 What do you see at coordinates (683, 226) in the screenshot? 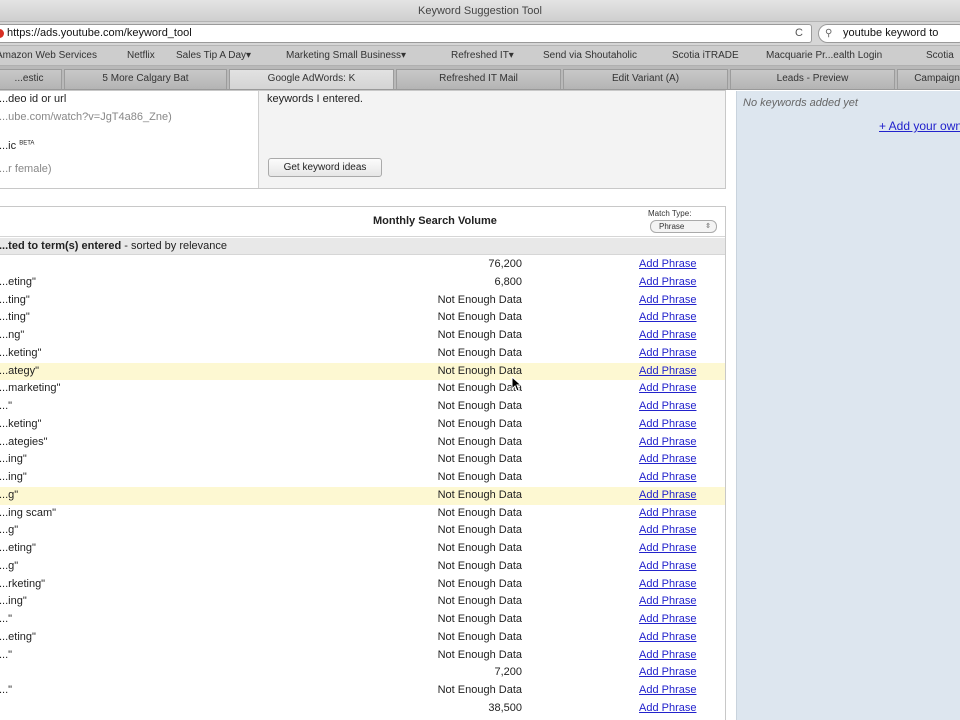
I see `match-type-select: Phrase ⇳` at bounding box center [683, 226].